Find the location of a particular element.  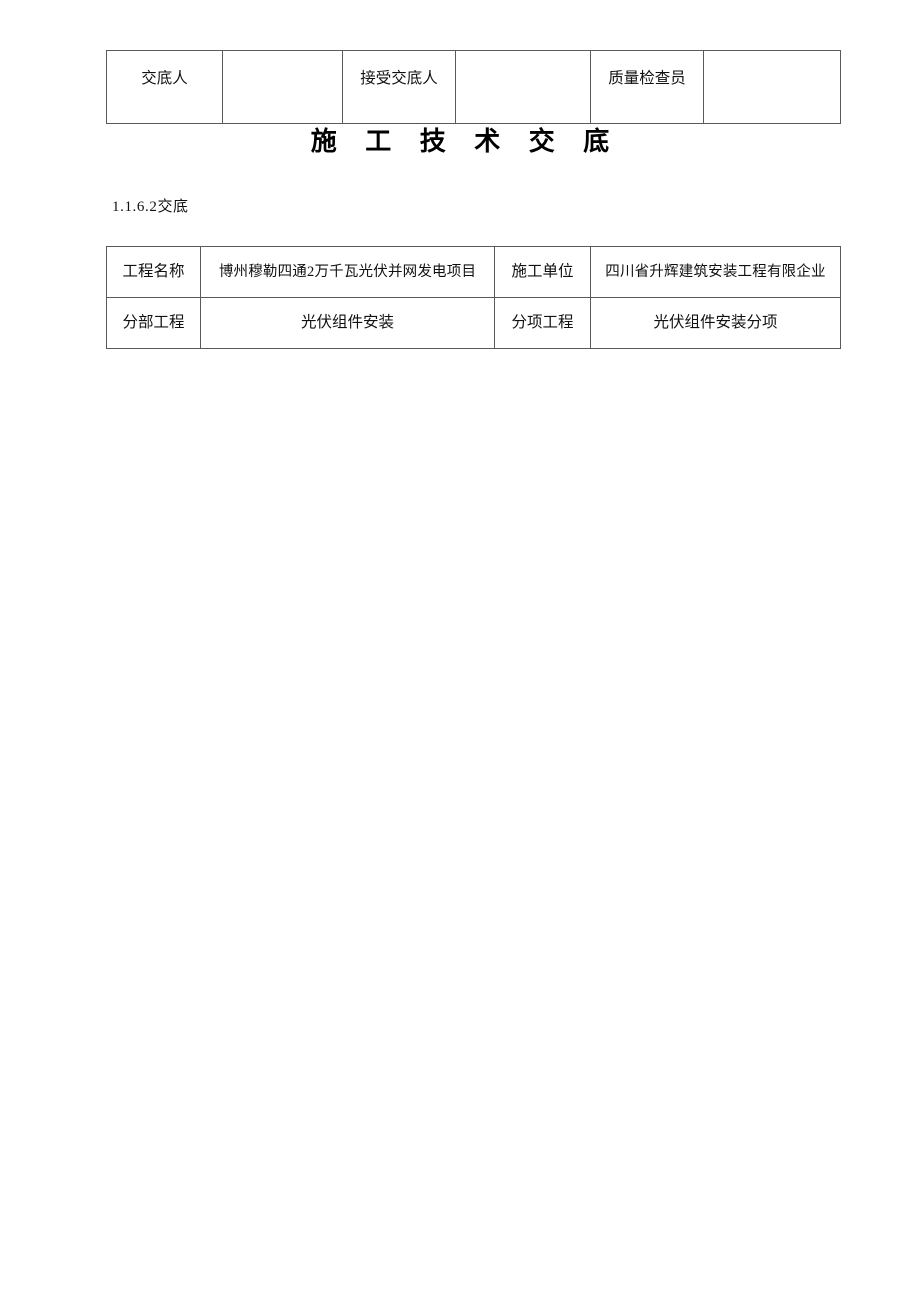

signature-table: 交底人 接受交底人 质量检查员 is located at coordinates (473, 87).